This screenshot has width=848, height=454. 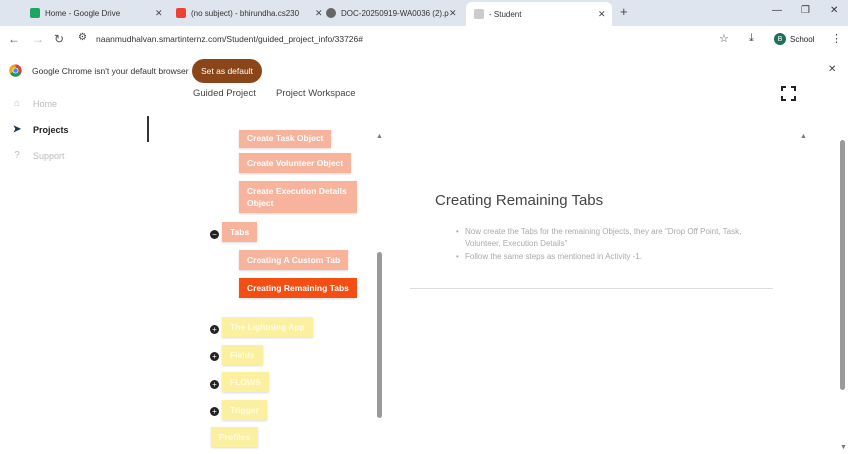 What do you see at coordinates (17, 103) in the screenshot?
I see `home-icon: ⌂` at bounding box center [17, 103].